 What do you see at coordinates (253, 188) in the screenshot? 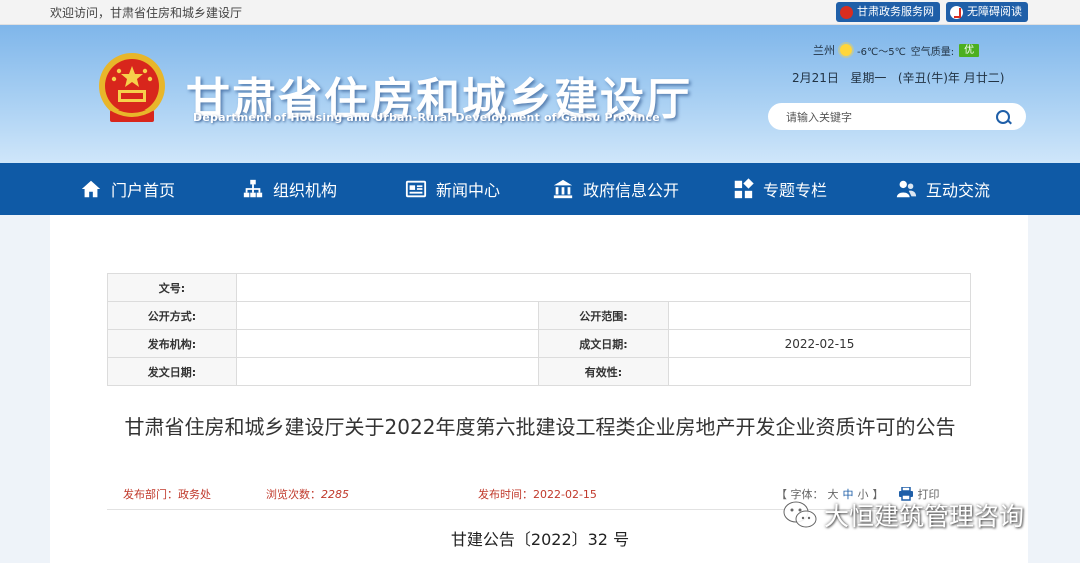
I see `org-chart-icon` at bounding box center [253, 188].